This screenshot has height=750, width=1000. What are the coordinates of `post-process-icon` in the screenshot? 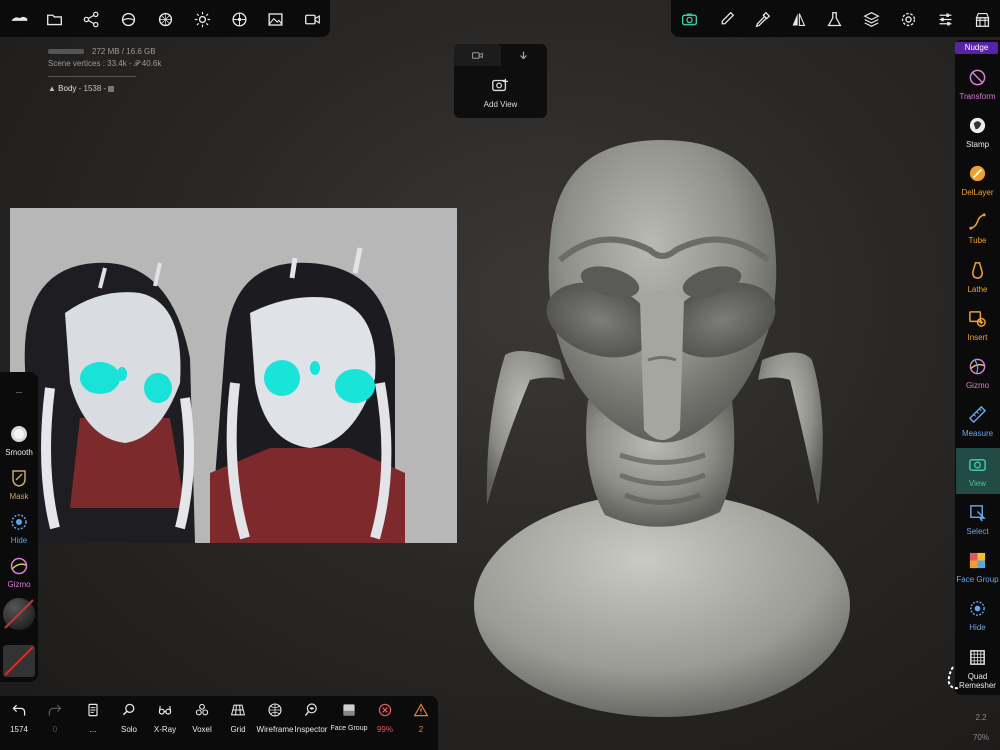 It's located at (239, 19).